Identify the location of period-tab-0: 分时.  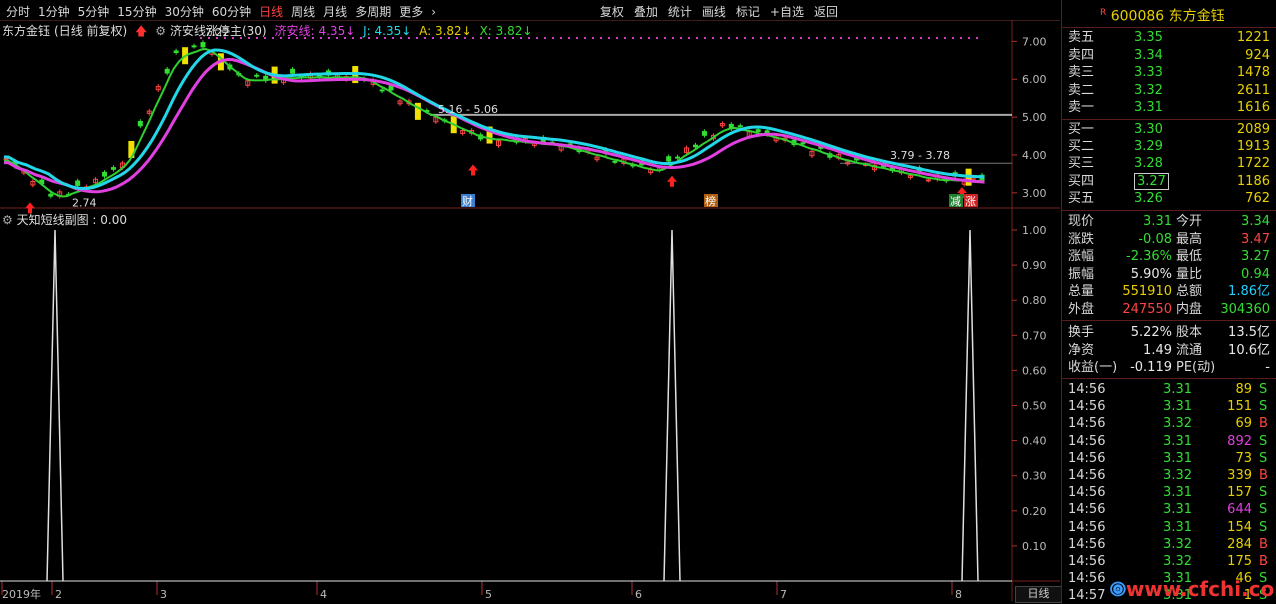
(18, 11).